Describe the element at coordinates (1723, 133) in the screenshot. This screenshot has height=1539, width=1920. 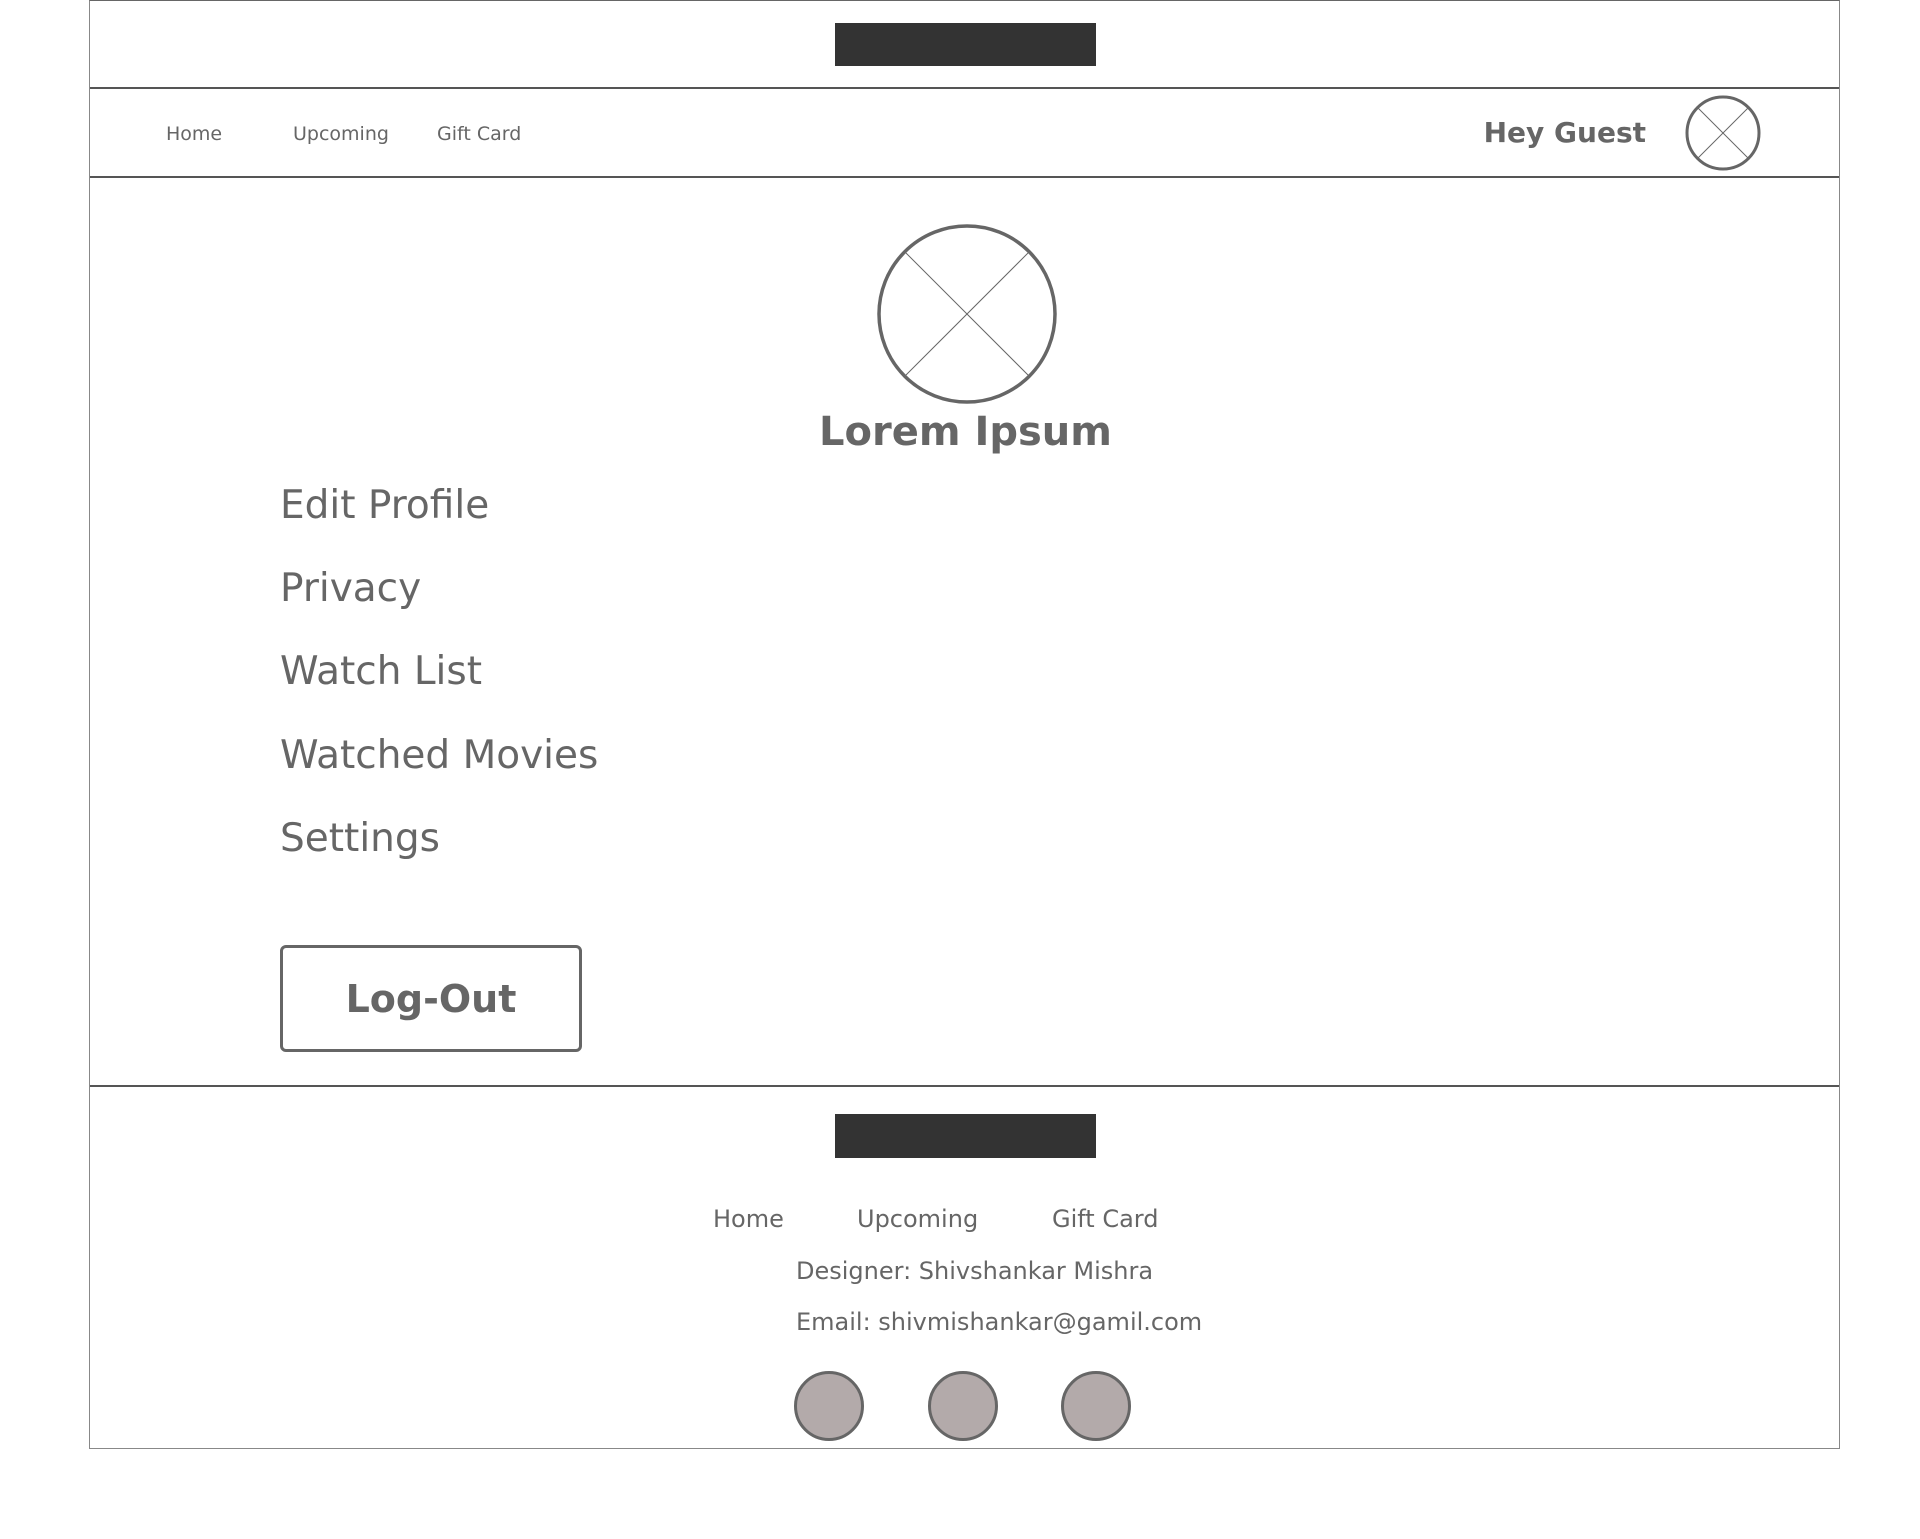
I see `user-avatar-icon` at that location.